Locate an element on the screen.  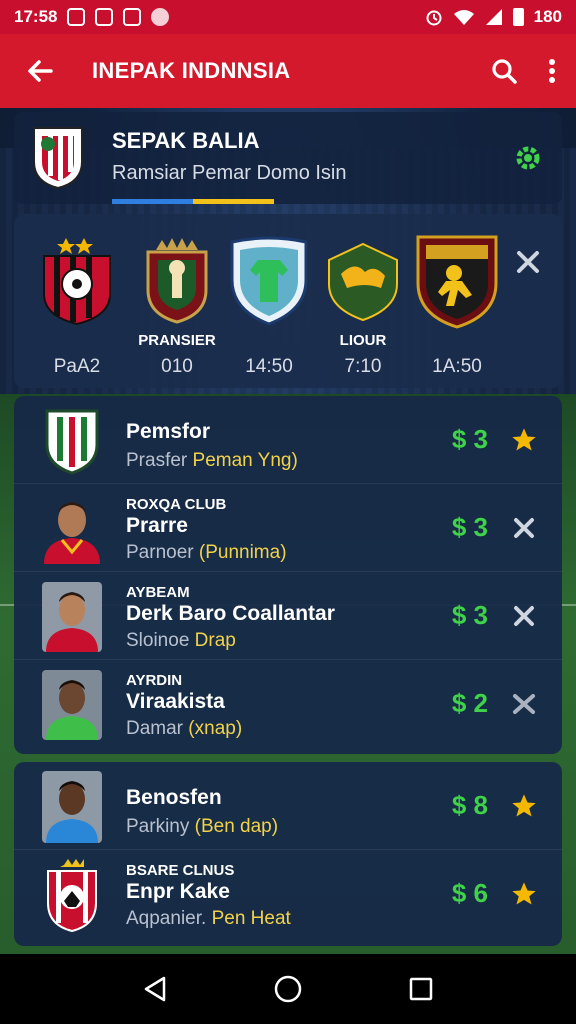
item-subtitle: Damar (xnap) is located at coordinates (184, 728).